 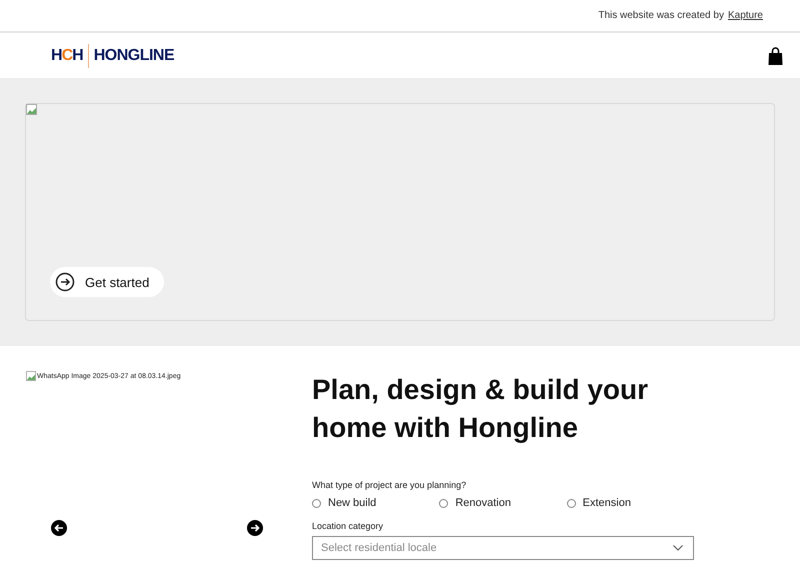 I want to click on credit-text: This website was created by, so click(x=661, y=15).